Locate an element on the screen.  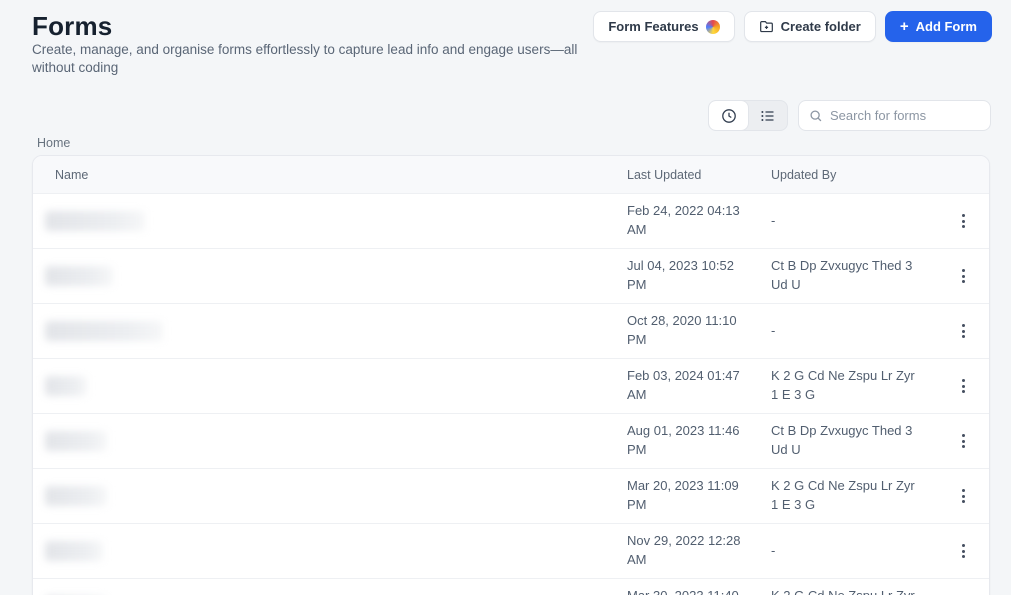
search-input is located at coordinates (918, 115).